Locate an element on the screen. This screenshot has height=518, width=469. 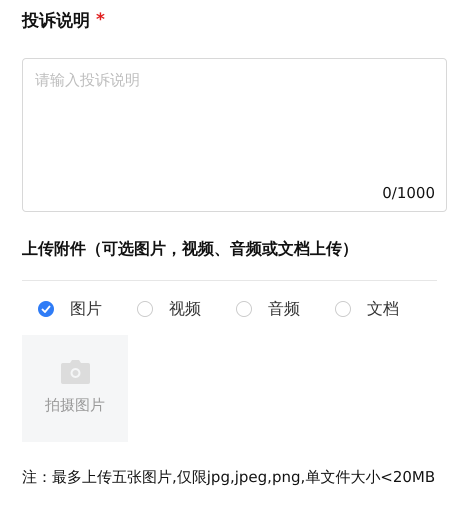
camera-icon is located at coordinates (75, 372).